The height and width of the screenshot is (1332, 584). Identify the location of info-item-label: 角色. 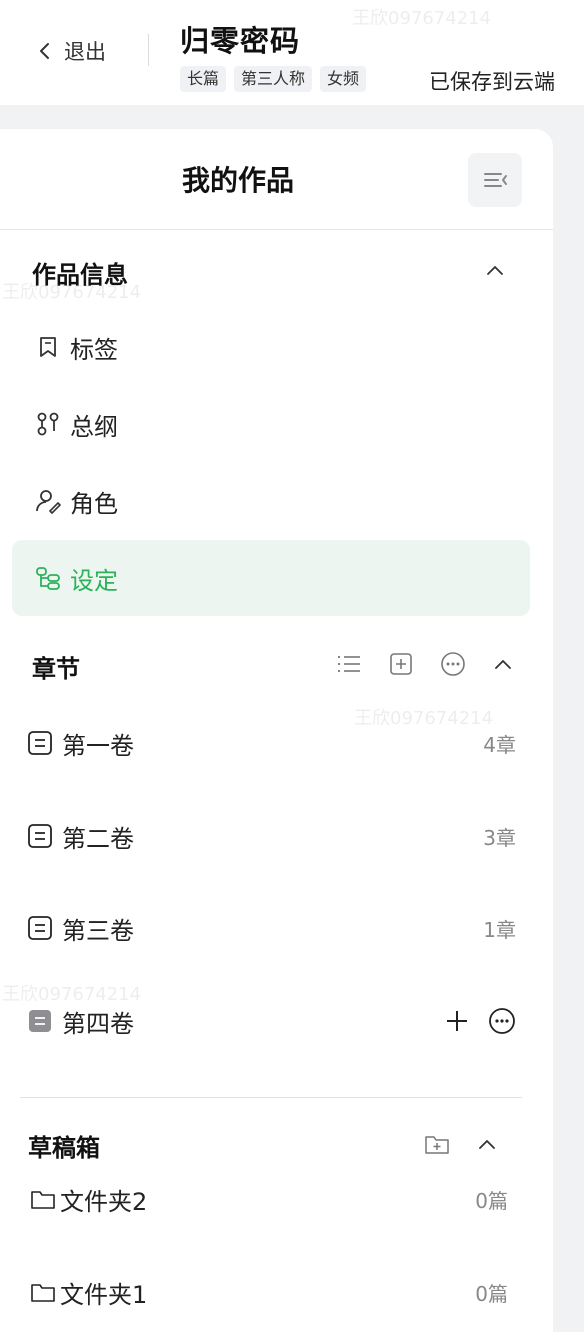
(94, 503).